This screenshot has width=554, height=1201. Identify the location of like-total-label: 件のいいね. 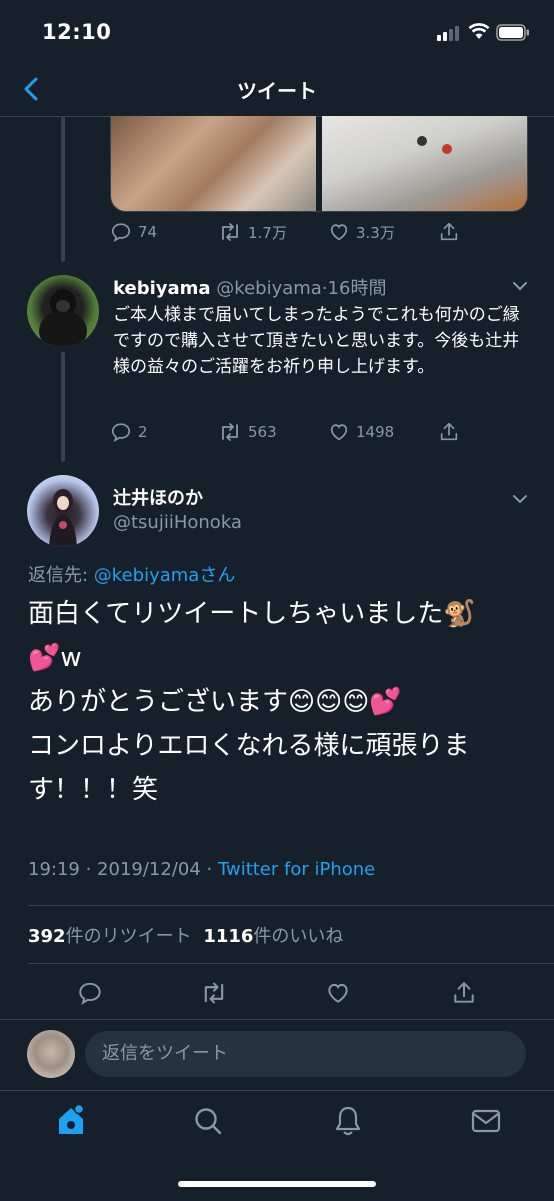
(298, 936).